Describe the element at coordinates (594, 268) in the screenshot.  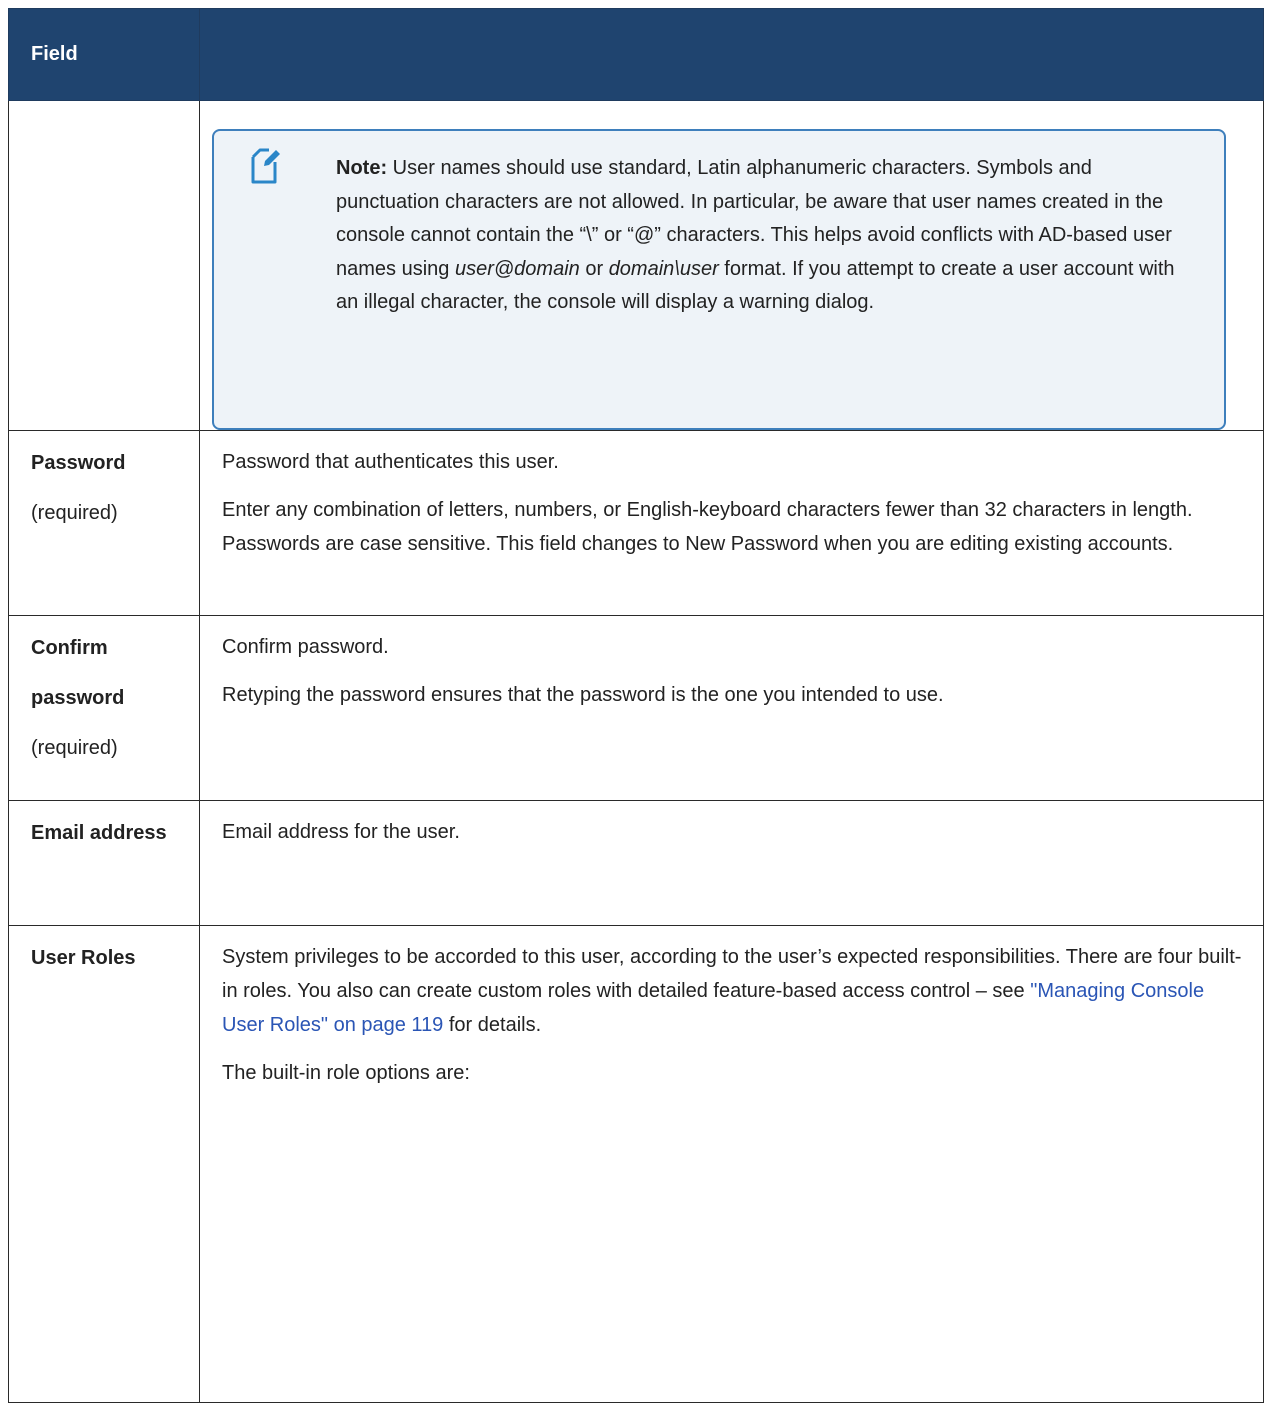
I see `note-text: or` at that location.